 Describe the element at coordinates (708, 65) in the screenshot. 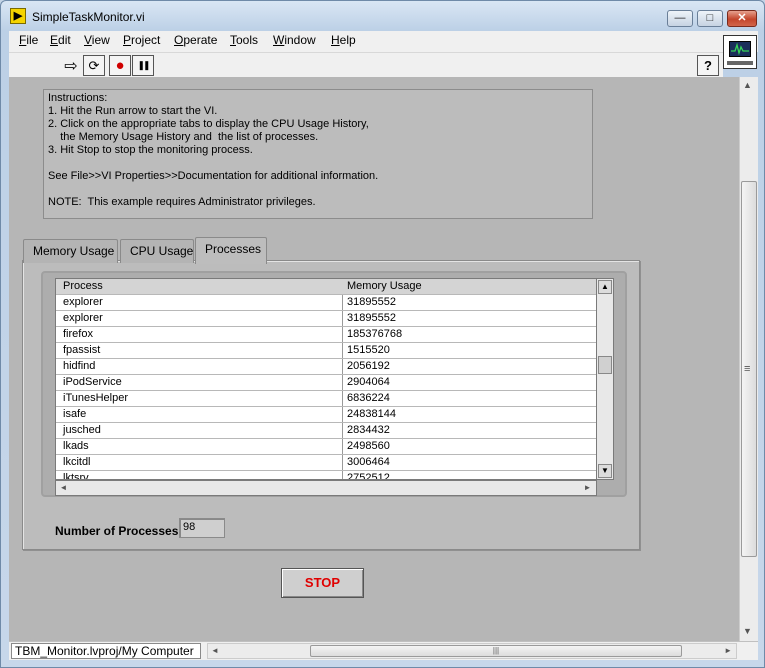

I see `context-help-icon: ?` at that location.